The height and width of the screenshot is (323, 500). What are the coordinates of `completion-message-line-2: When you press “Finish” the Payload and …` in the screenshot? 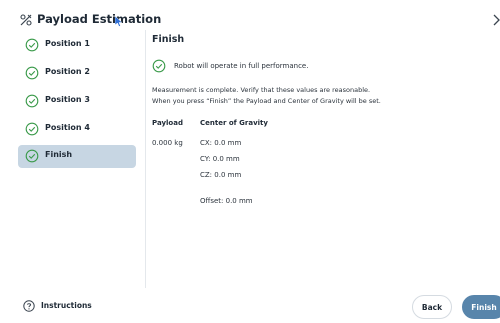 It's located at (266, 101).